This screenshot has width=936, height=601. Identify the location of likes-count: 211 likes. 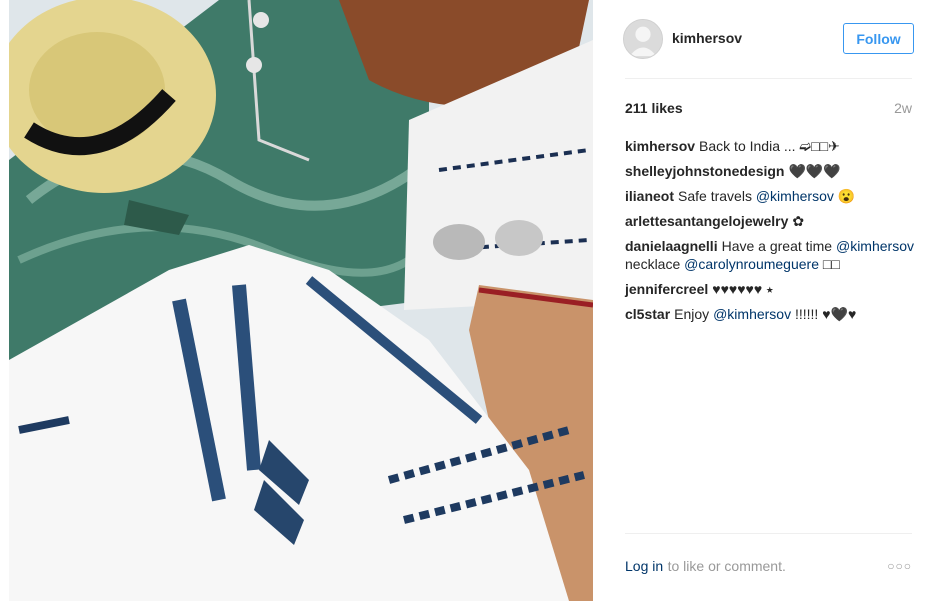
(654, 108).